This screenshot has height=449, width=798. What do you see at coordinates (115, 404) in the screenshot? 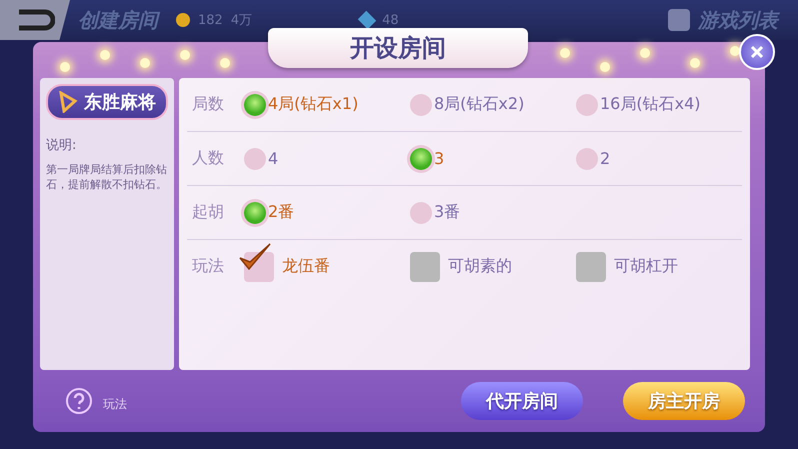
I see `help-label: 玩法` at bounding box center [115, 404].